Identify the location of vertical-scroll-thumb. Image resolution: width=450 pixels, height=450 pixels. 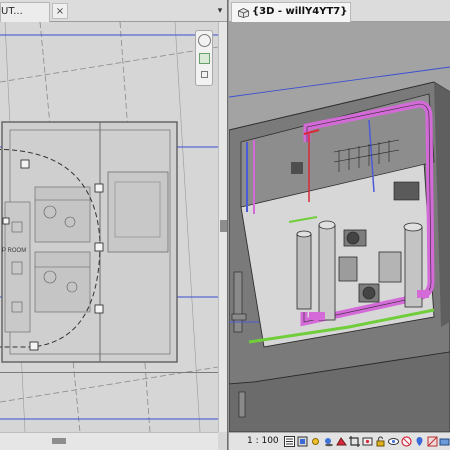
(223, 226).